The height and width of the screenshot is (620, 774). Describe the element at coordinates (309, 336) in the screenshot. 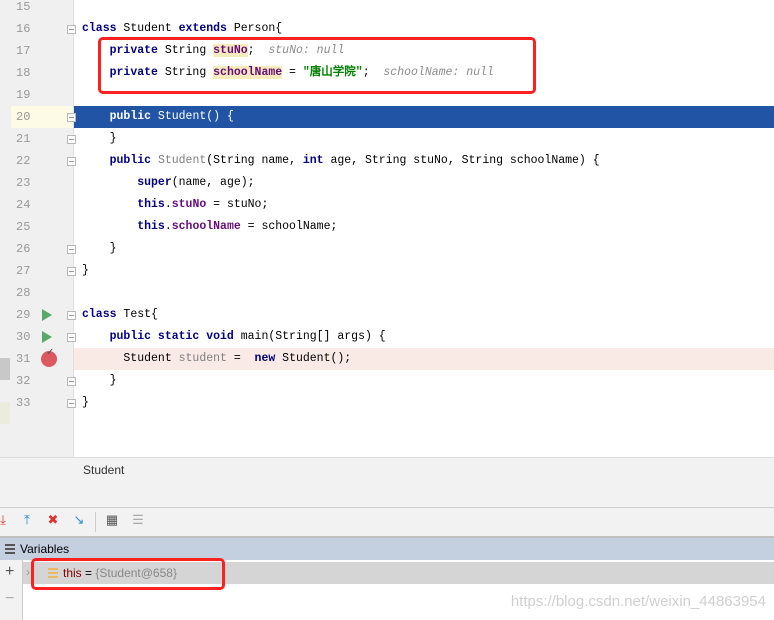

I see `code-token: main(String[] args) {` at that location.